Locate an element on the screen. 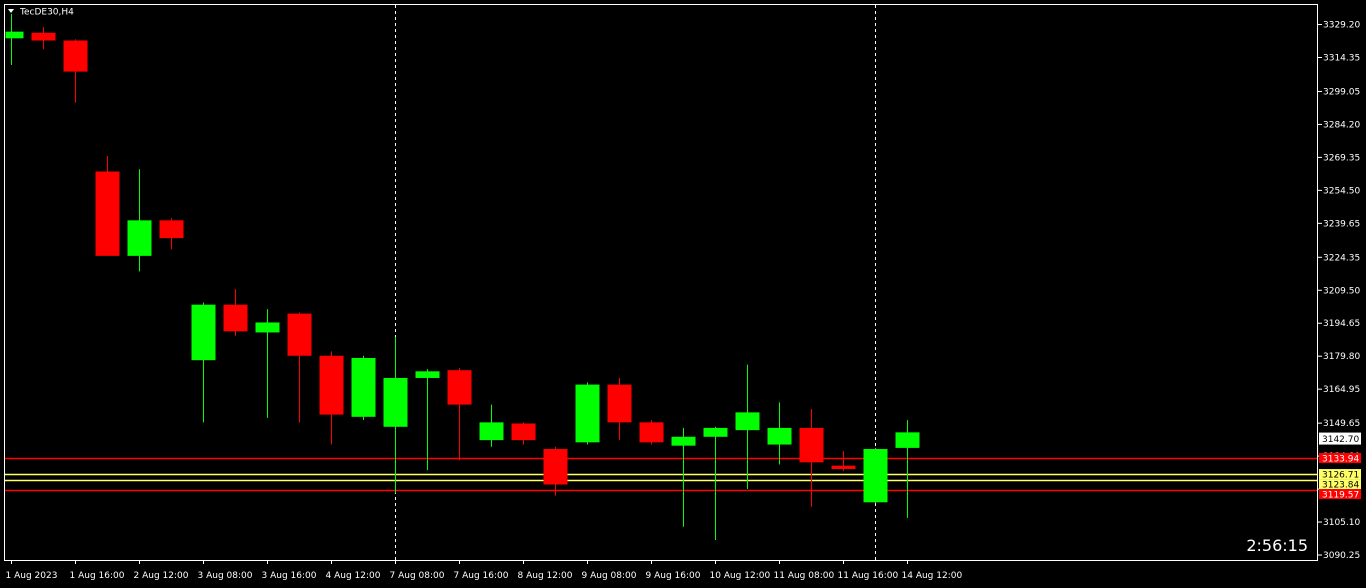 The width and height of the screenshot is (1366, 588). time-tick-label: 9 Aug 16:00 is located at coordinates (673, 576).